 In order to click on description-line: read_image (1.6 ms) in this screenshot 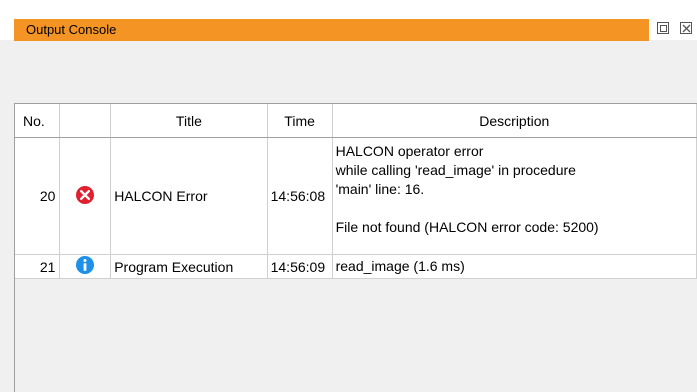, I will do `click(400, 266)`.